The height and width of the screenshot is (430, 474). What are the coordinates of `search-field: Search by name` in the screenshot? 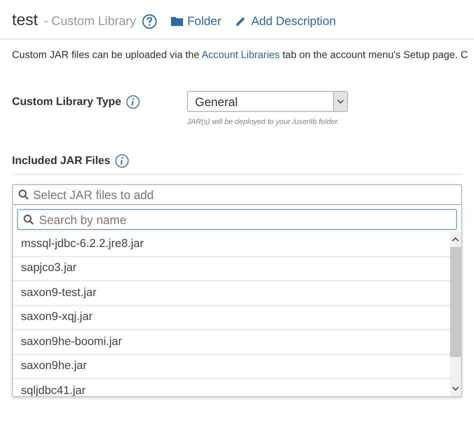 It's located at (237, 219).